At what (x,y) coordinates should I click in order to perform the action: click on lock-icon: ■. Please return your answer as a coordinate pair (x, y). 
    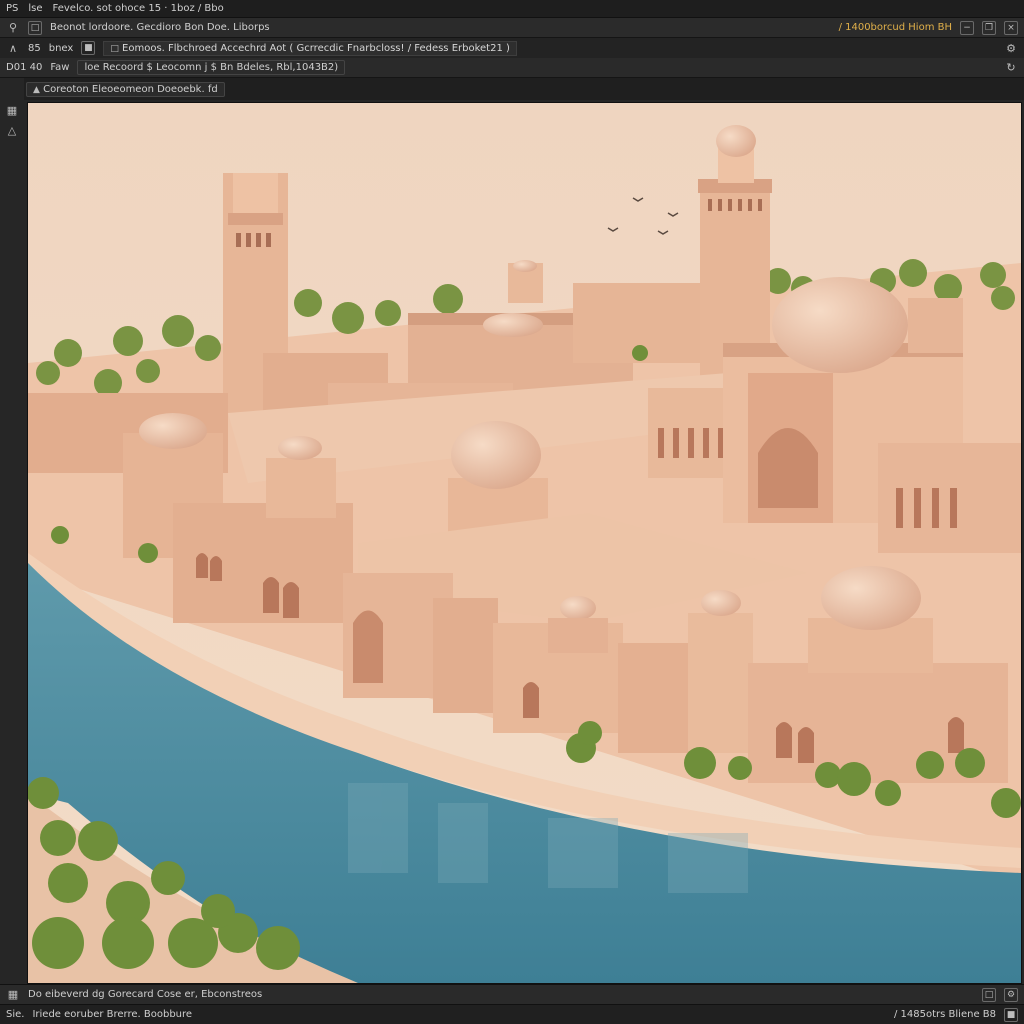
    Looking at the image, I should click on (88, 48).